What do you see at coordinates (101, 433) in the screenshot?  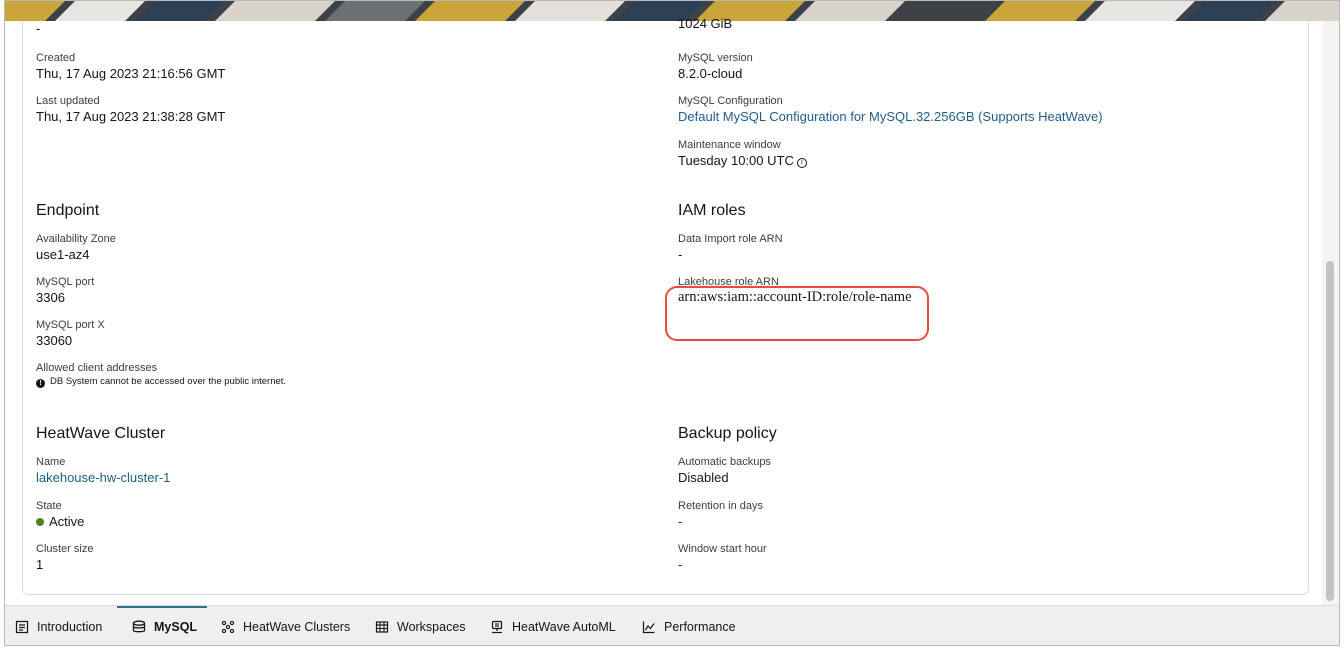 I see `heatwave-cluster-heading: HeatWave Cluster` at bounding box center [101, 433].